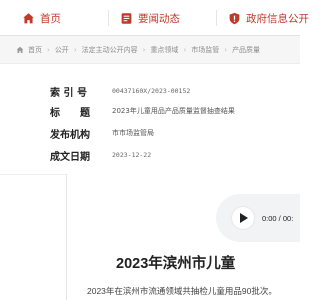 This screenshot has height=300, width=320. What do you see at coordinates (70, 135) in the screenshot?
I see `org-label: 发布机构` at bounding box center [70, 135].